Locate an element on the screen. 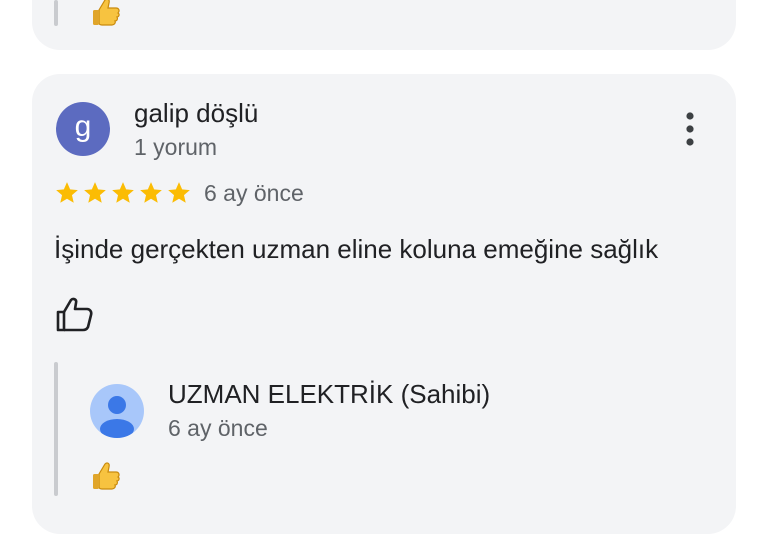 The width and height of the screenshot is (768, 534). previous-review-card is located at coordinates (384, 25).